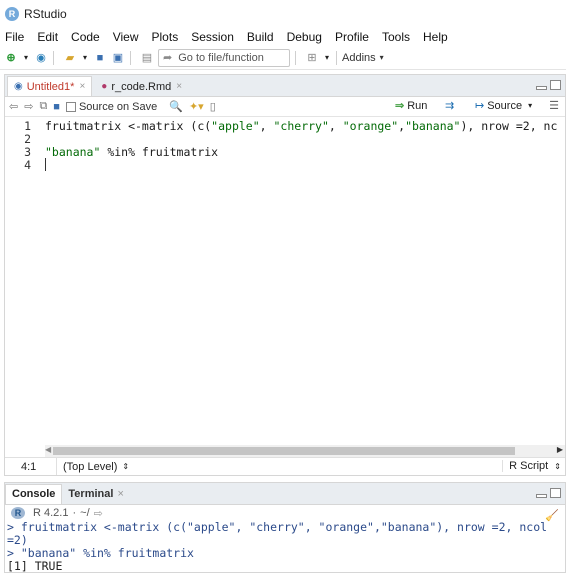 Image resolution: width=566 pixels, height=573 pixels. Describe the element at coordinates (131, 152) in the screenshot. I see `code-line: "banana" %in% fruitmatrix` at that location.